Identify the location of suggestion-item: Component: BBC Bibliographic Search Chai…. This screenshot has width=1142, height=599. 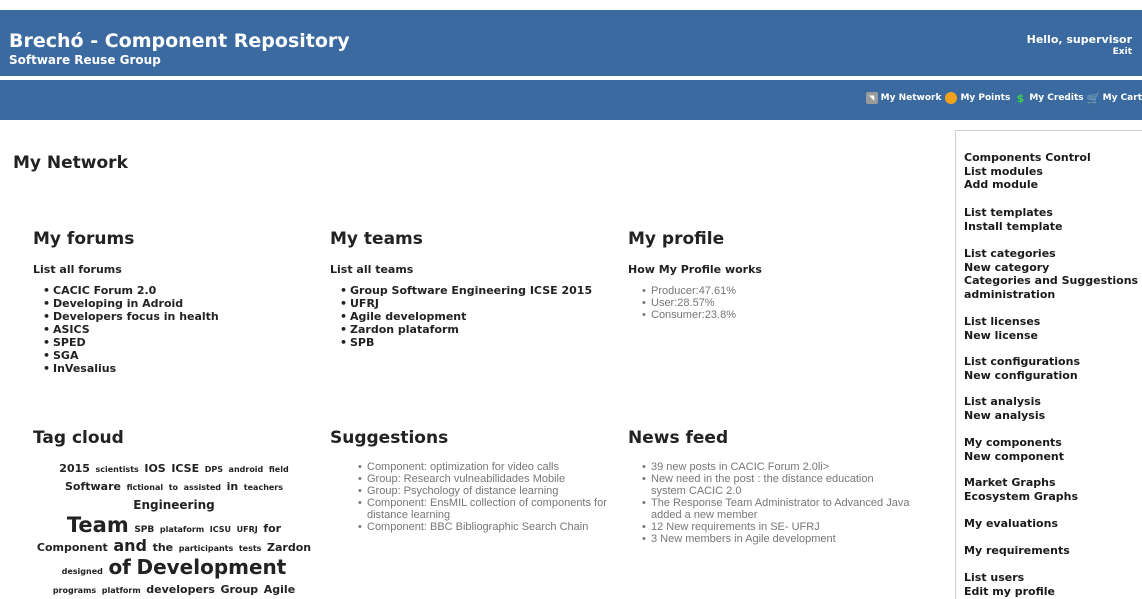
(483, 527).